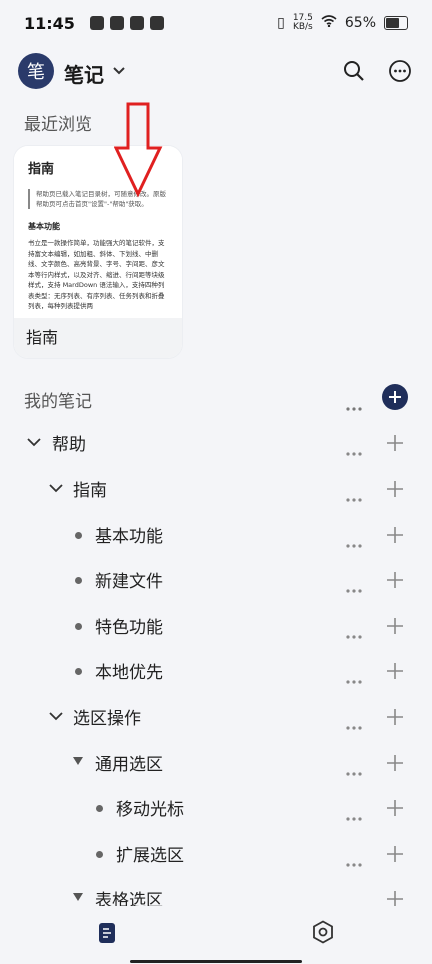 The image size is (432, 964). What do you see at coordinates (129, 537) in the screenshot?
I see `tree-row-label: 基本功能` at bounding box center [129, 537].